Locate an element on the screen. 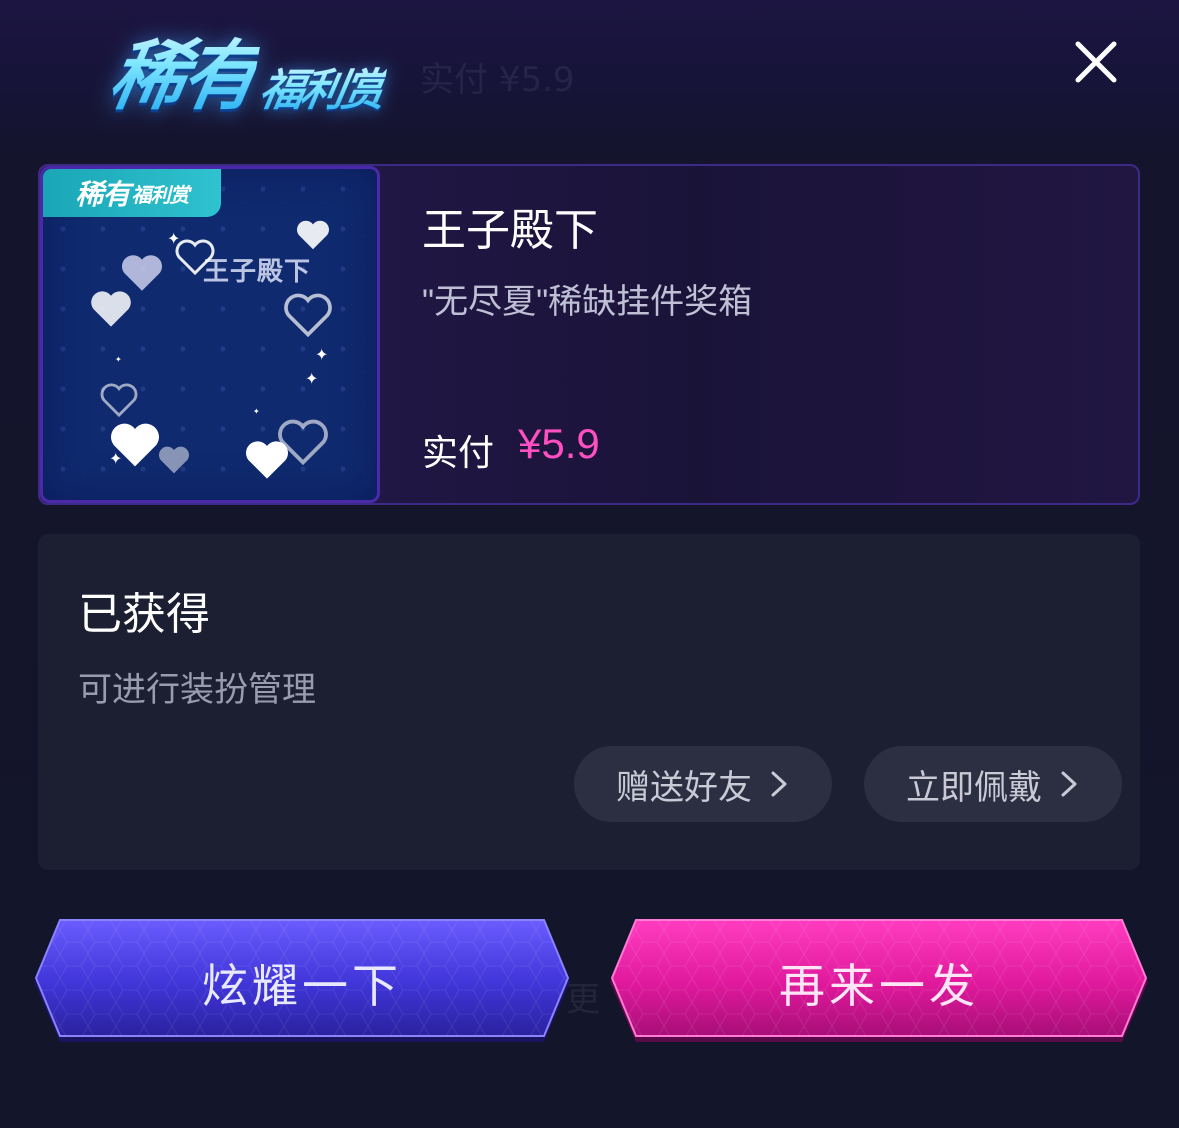  gift-friend-button: 赠送好友 is located at coordinates (703, 784).